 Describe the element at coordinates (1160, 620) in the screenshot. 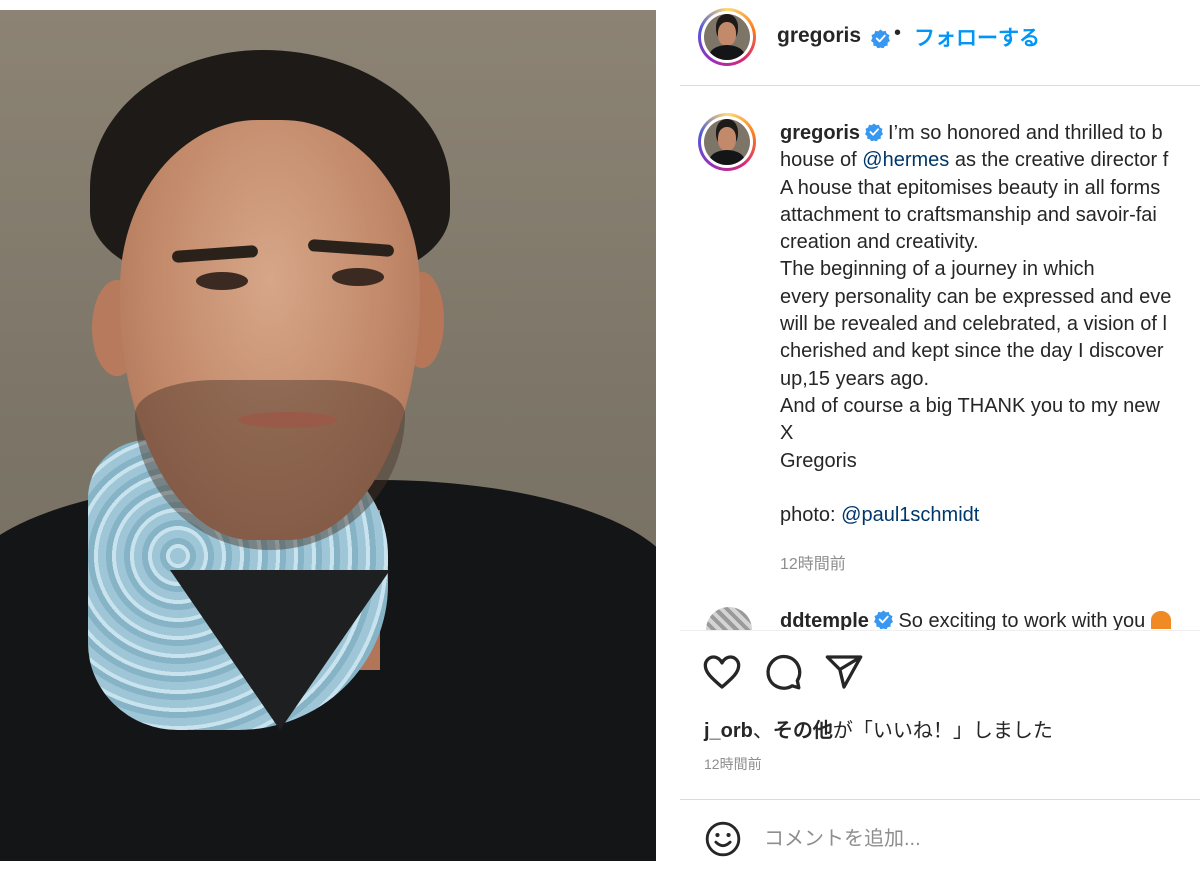

I see `orange-heart-icon` at that location.